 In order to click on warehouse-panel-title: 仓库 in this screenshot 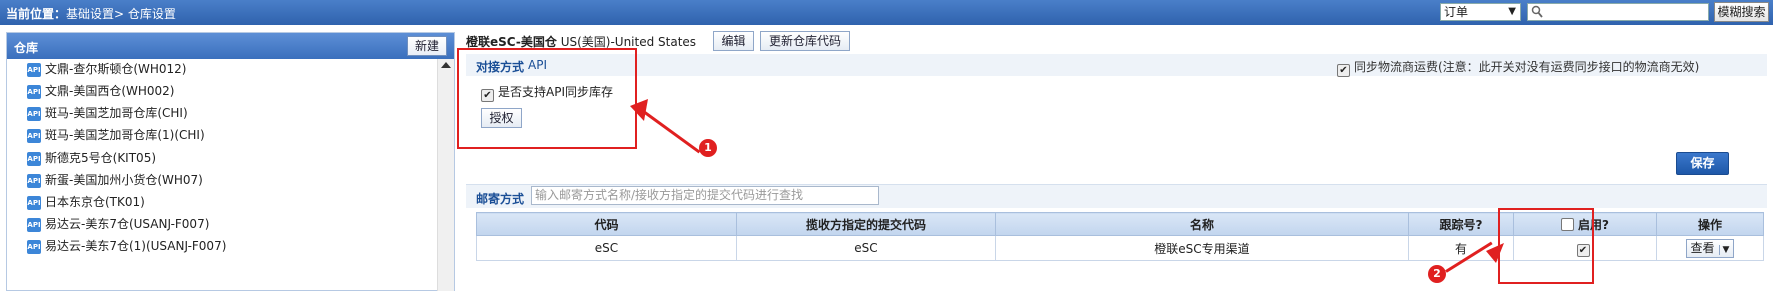, I will do `click(26, 48)`.